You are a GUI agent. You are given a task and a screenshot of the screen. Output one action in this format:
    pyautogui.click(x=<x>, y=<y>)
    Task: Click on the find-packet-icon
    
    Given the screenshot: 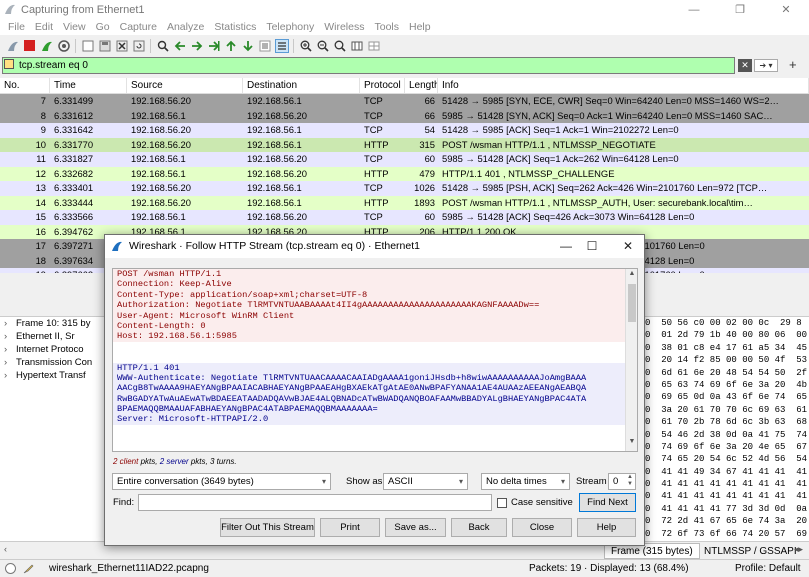 What is the action you would take?
    pyautogui.click(x=163, y=46)
    